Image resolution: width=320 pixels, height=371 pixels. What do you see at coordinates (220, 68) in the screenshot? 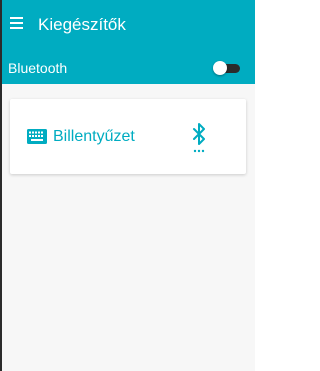
I see `toggle-thumb` at bounding box center [220, 68].